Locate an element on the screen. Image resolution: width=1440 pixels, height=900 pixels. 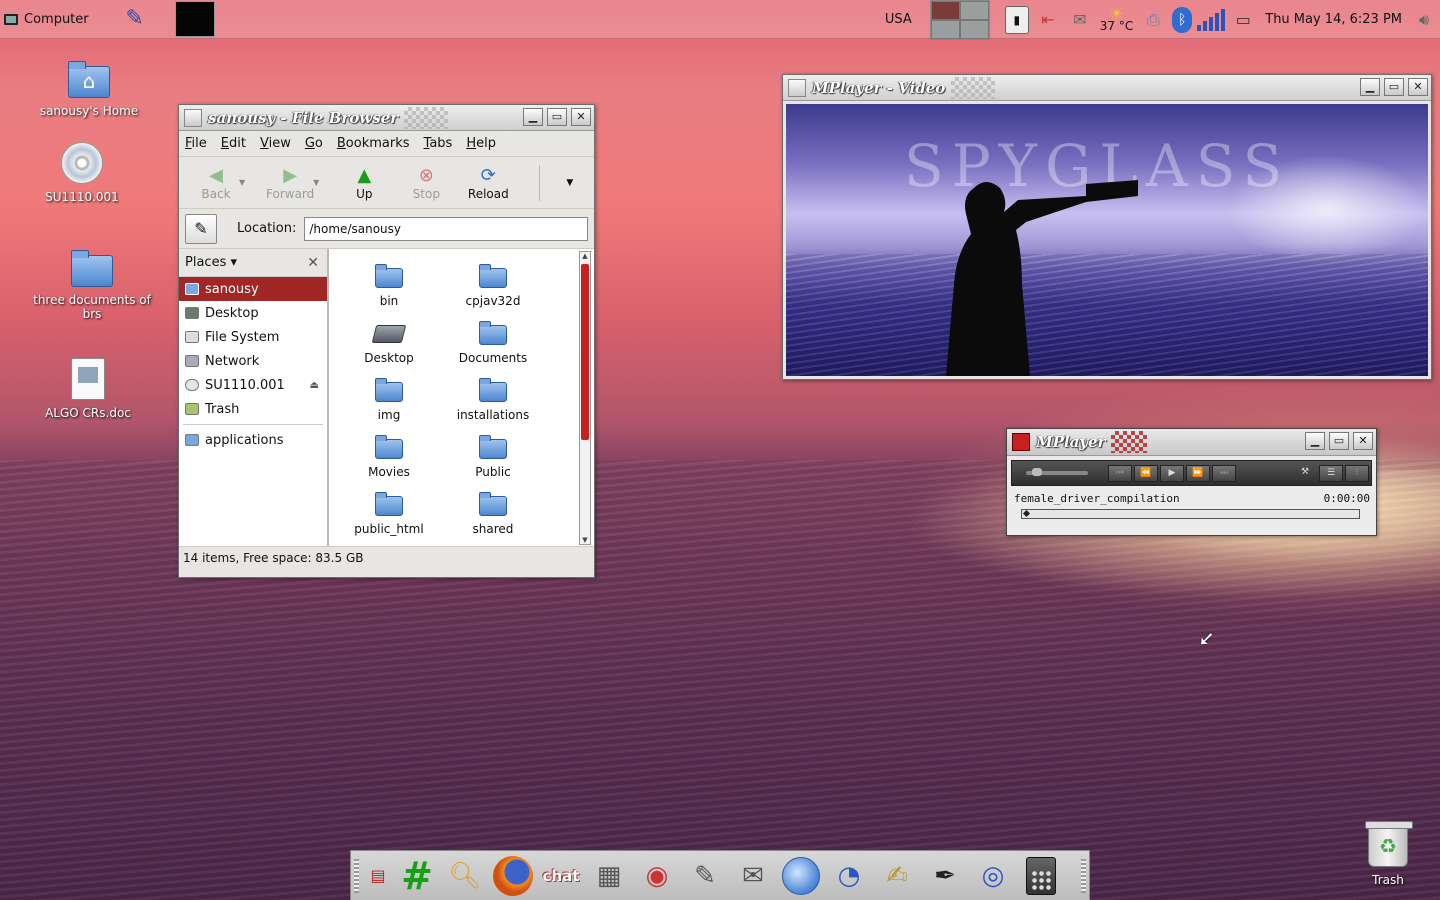
xchat-icon: chat is located at coordinates (561, 873).